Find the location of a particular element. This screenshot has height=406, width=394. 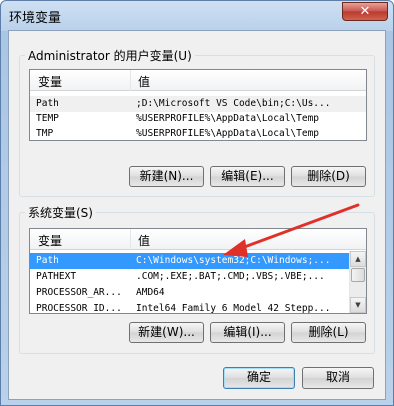

annotation-arrow-icon is located at coordinates (291, 230).